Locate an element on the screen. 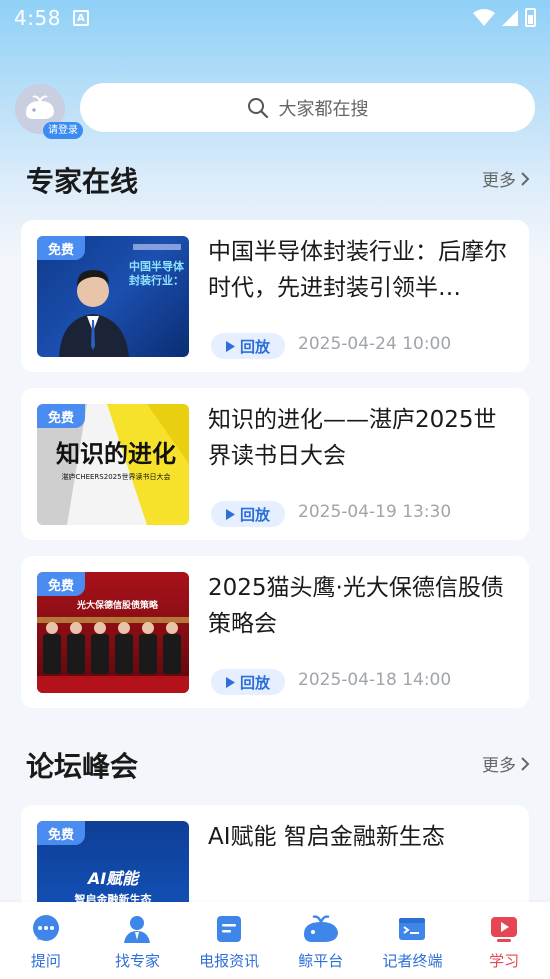  nav-label: 电报资讯 is located at coordinates (229, 961).